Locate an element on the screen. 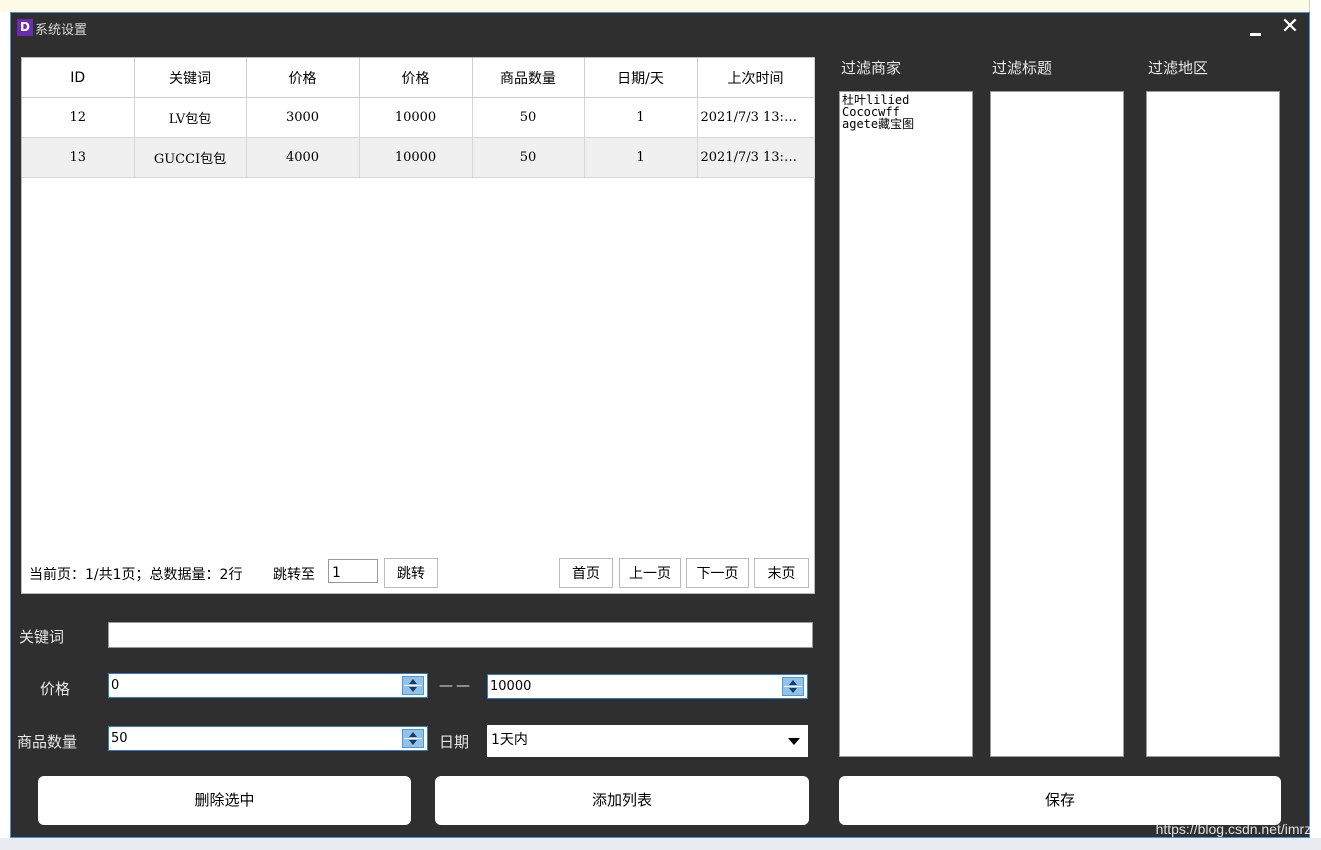 This screenshot has height=850, width=1321. pagination-bar: 当前页：1/共1页；总数据量：2行 跳转至 1 跳转 首页 上一页 下一页 末页 is located at coordinates (418, 574).